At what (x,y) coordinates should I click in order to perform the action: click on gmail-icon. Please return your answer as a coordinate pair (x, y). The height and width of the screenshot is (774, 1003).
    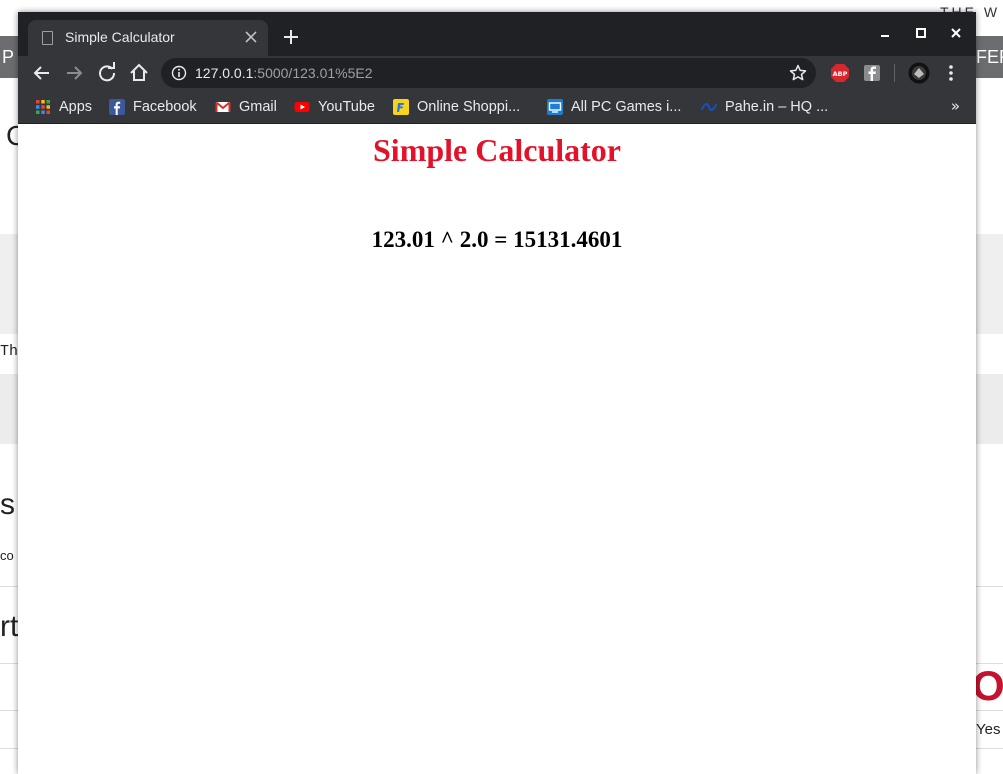
    Looking at the image, I should click on (223, 107).